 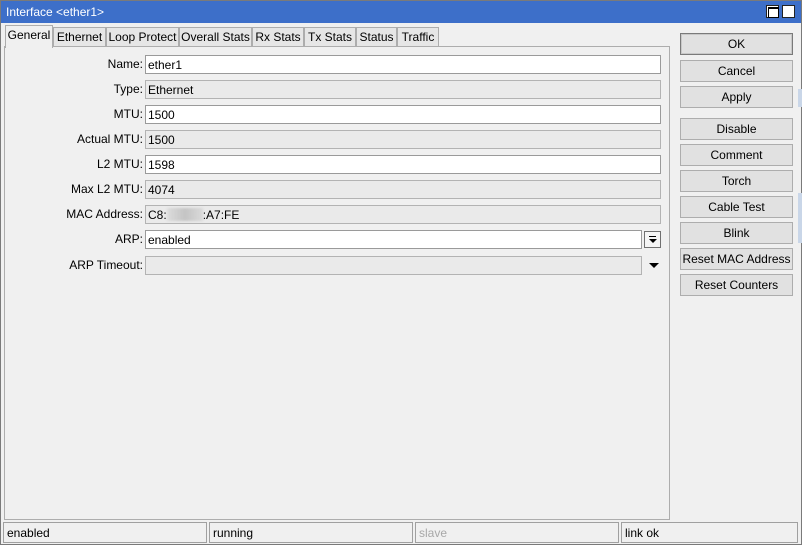 I want to click on close-icon: ✕, so click(x=788, y=11).